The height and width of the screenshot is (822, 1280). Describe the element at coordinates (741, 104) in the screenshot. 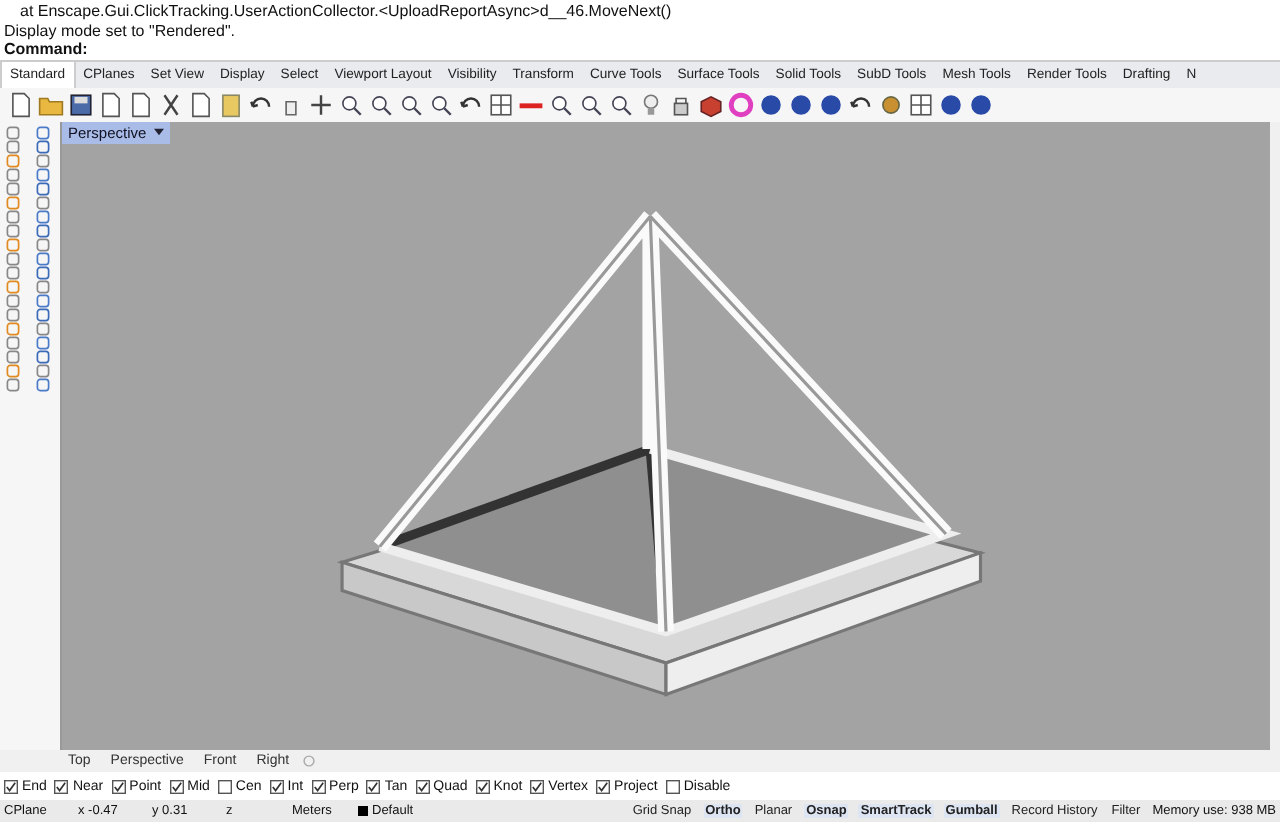

I see `color-wheel-icon` at that location.